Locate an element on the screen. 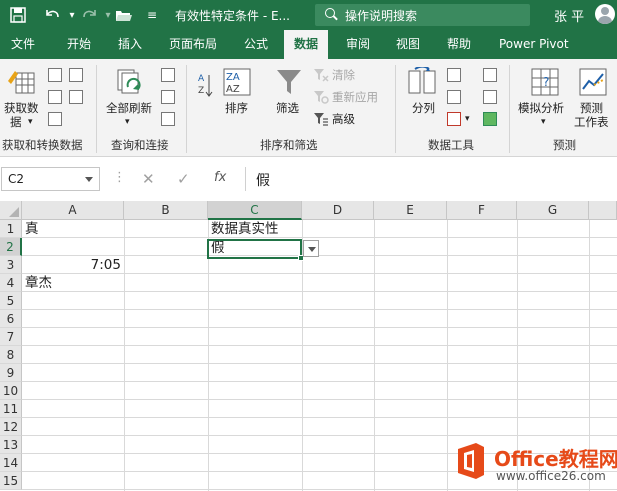 The image size is (617, 491). row-header-15: 15 is located at coordinates (11, 481).